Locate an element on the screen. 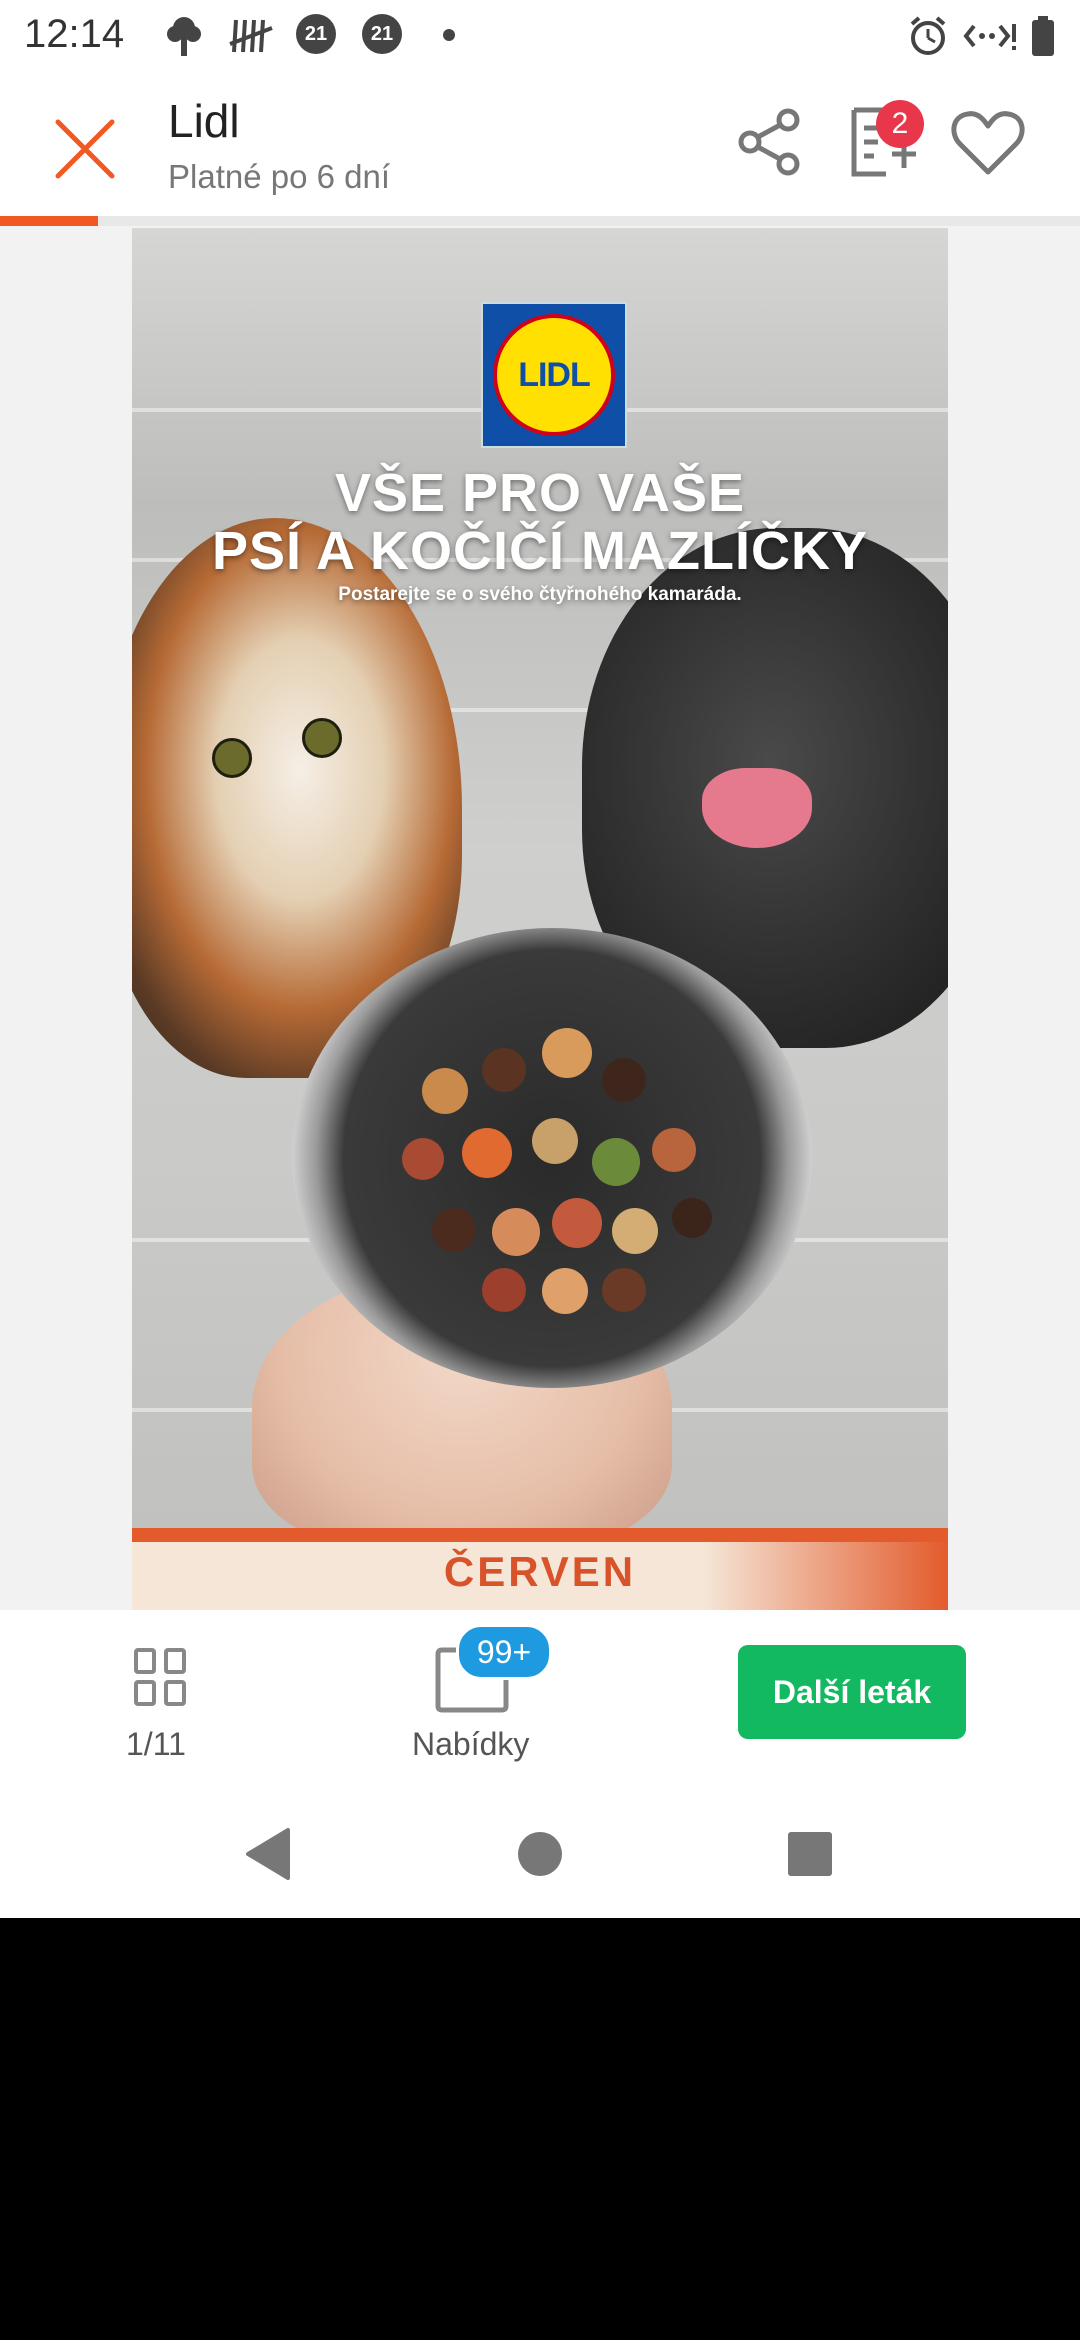 This screenshot has width=1080, height=2340. close-button is located at coordinates (85, 149).